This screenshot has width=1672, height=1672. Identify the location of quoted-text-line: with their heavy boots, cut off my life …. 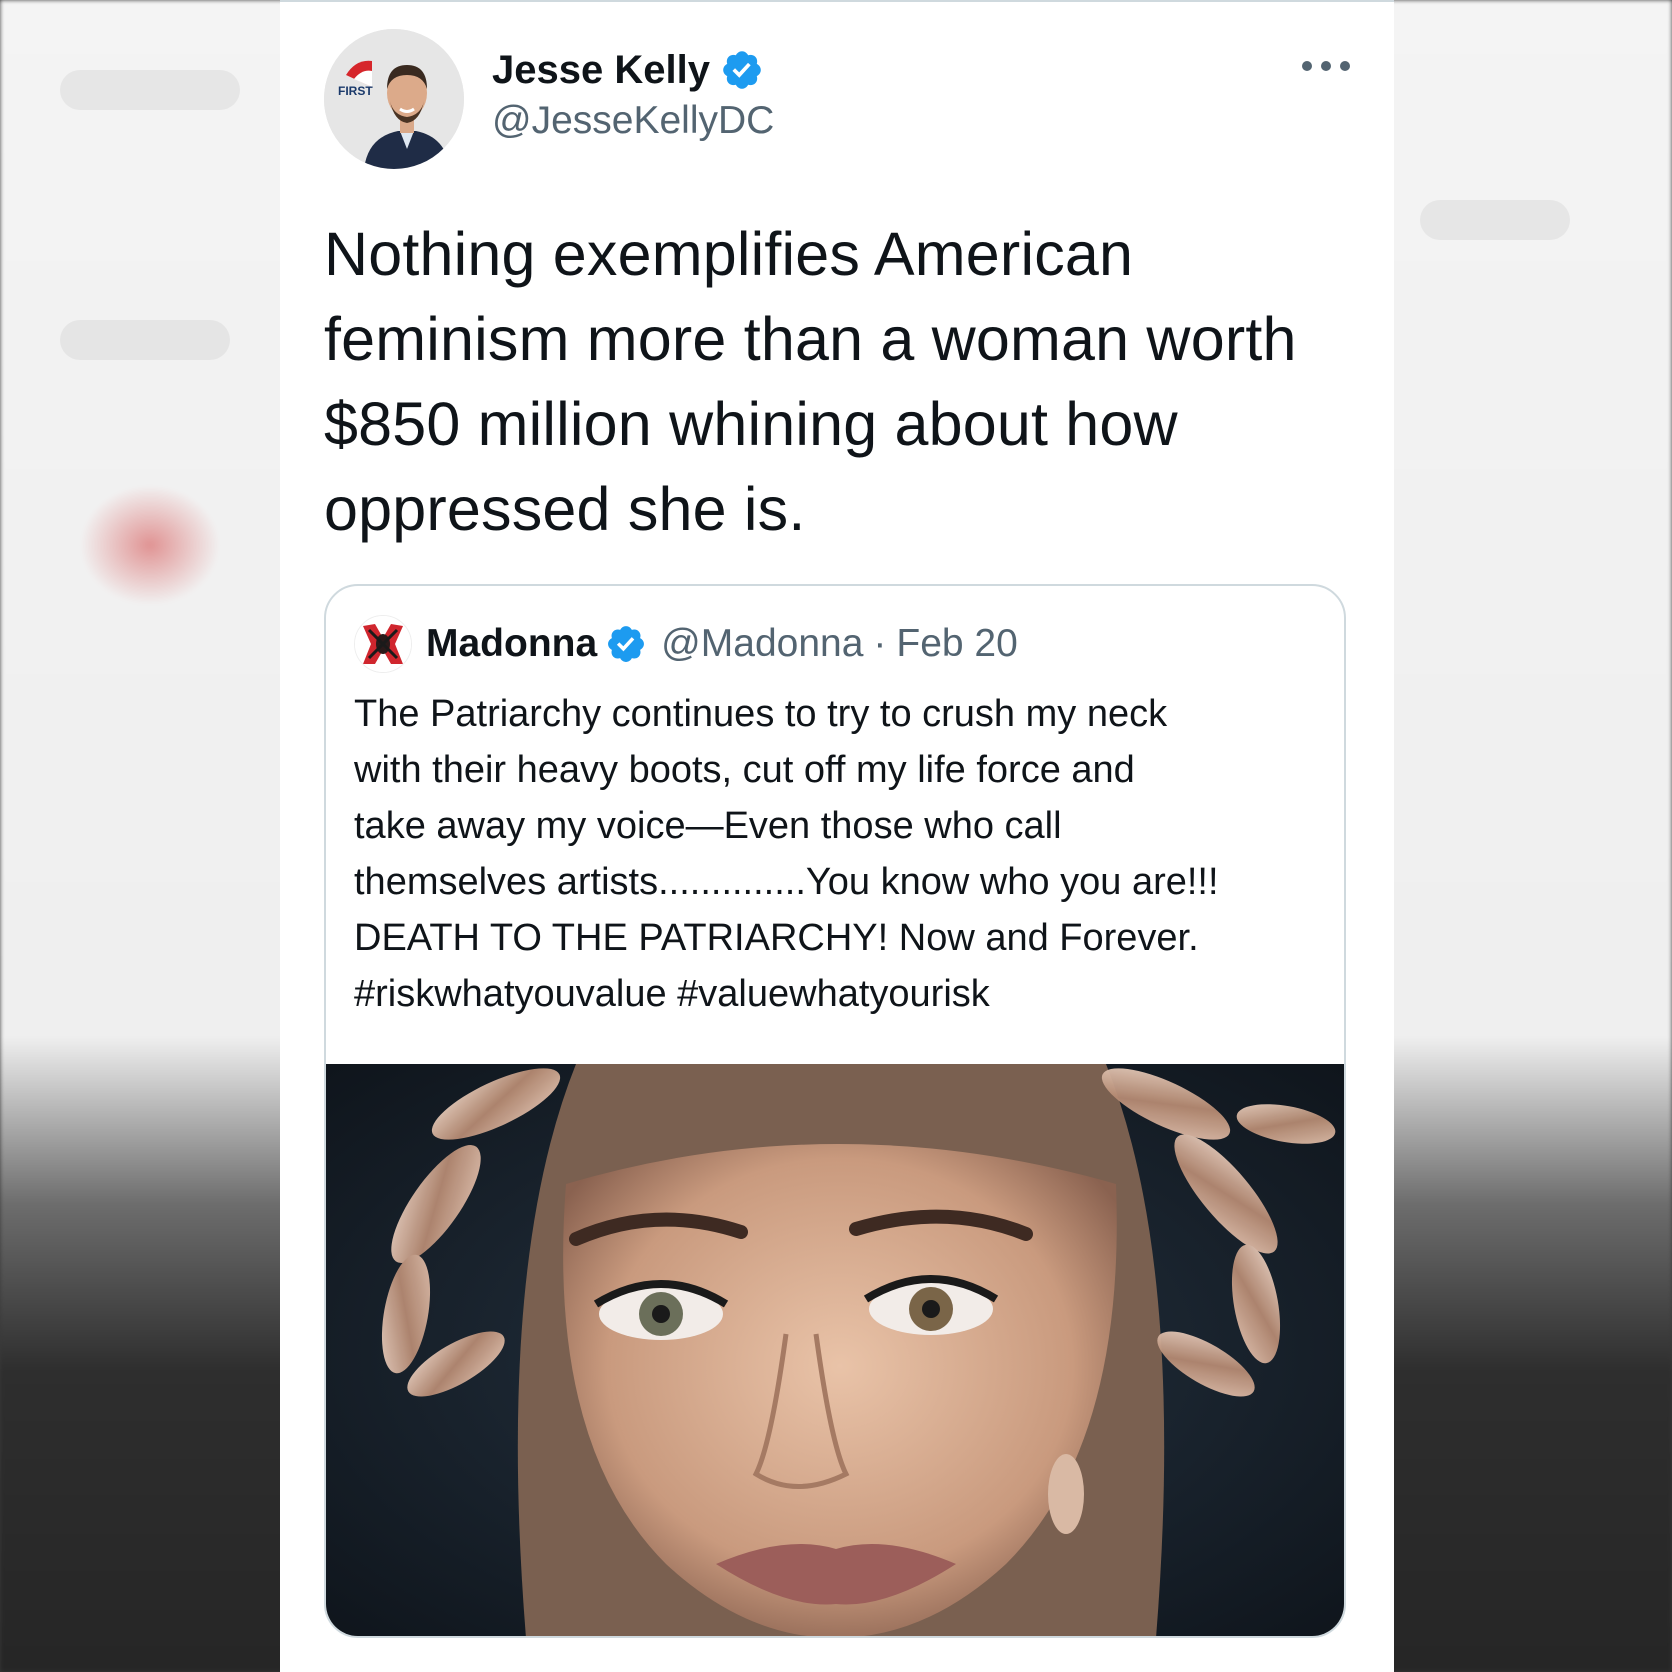
(744, 770).